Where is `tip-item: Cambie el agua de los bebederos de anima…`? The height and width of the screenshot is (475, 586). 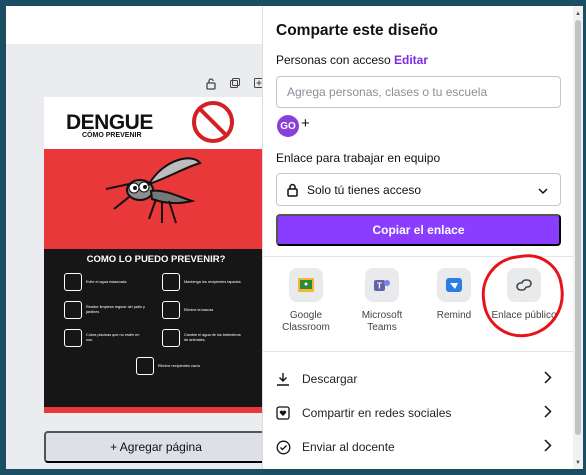
tip-item: Cambie el agua de los bebederos de anima… is located at coordinates (203, 338).